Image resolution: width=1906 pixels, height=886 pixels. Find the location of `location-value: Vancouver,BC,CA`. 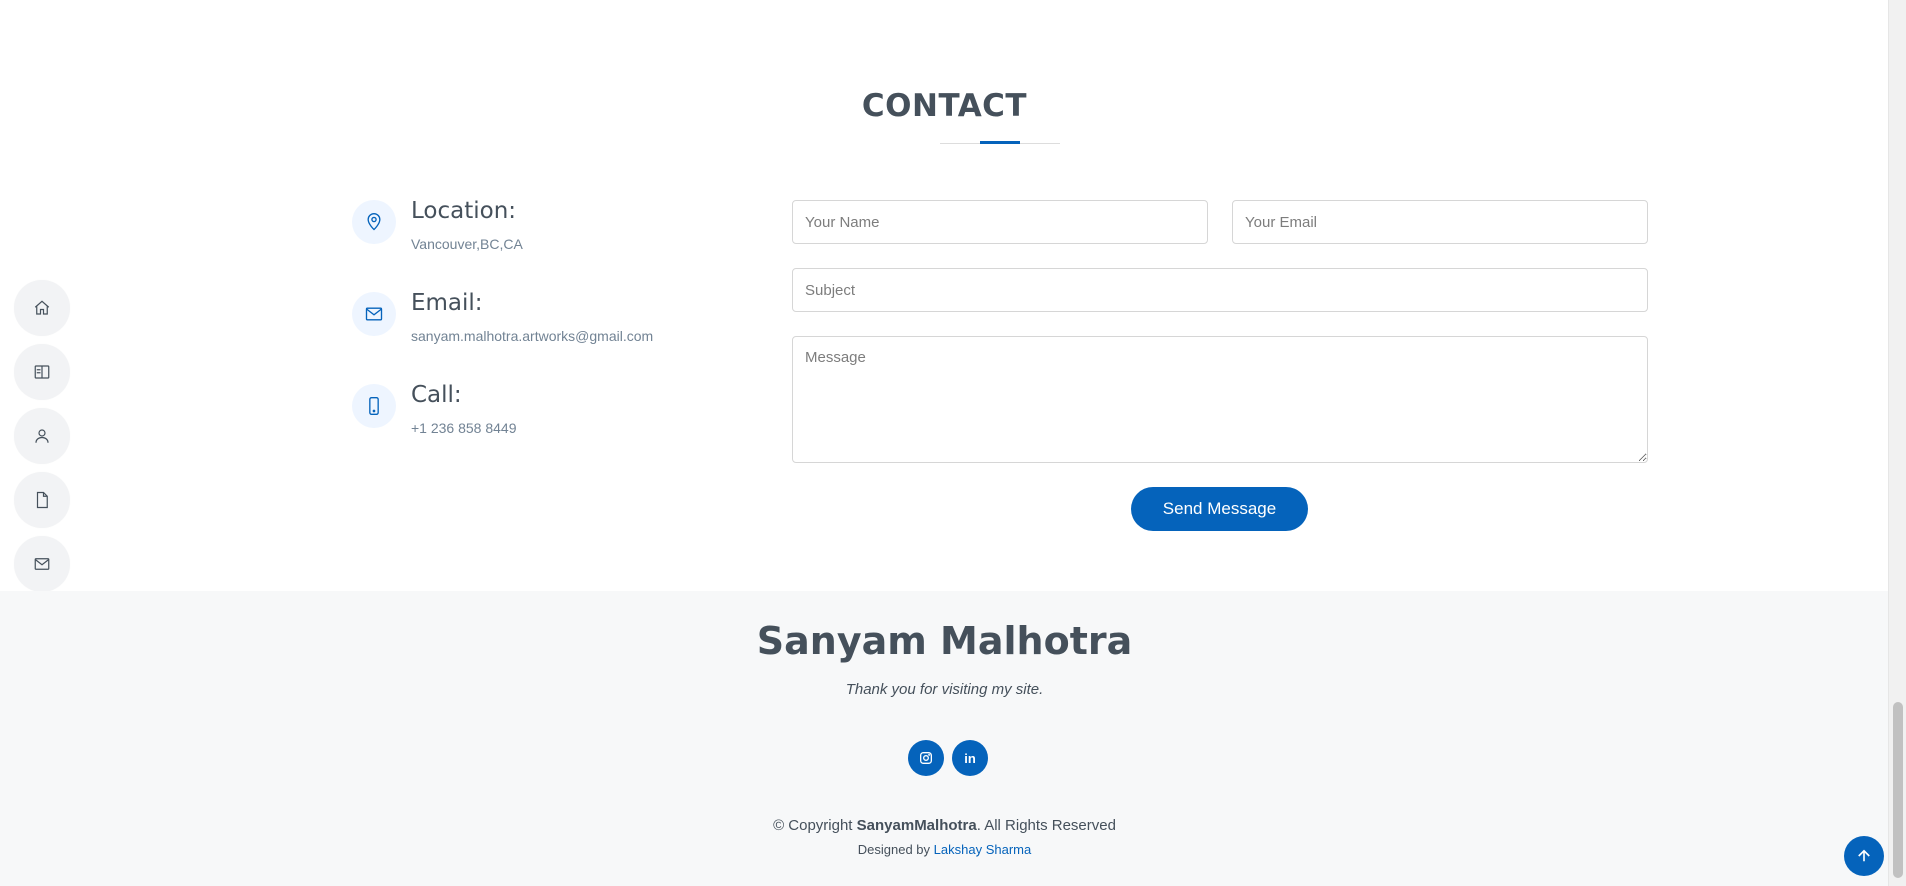

location-value: Vancouver,BC,CA is located at coordinates (467, 244).